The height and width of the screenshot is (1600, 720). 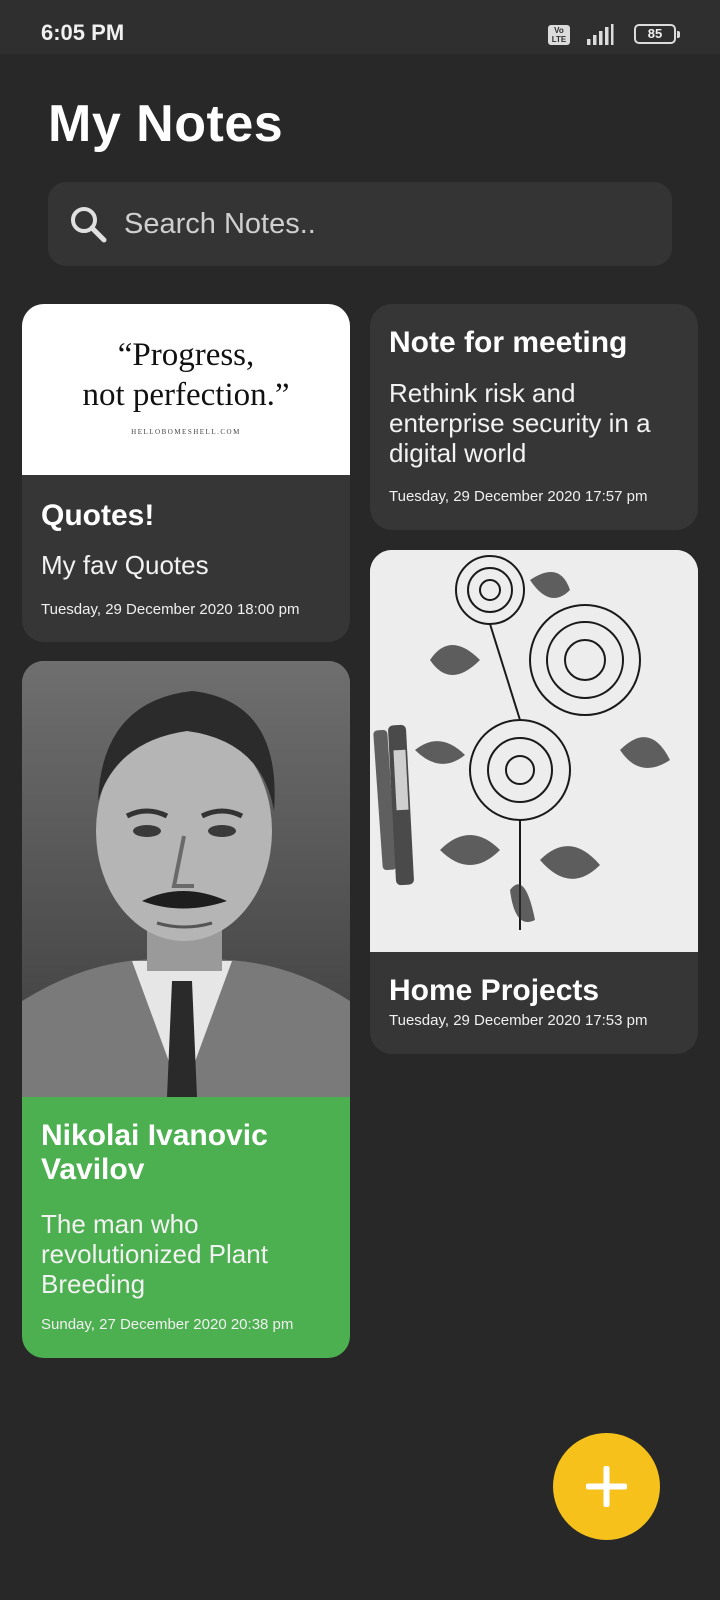 What do you see at coordinates (98, 515) in the screenshot?
I see `note-title: Quotes!` at bounding box center [98, 515].